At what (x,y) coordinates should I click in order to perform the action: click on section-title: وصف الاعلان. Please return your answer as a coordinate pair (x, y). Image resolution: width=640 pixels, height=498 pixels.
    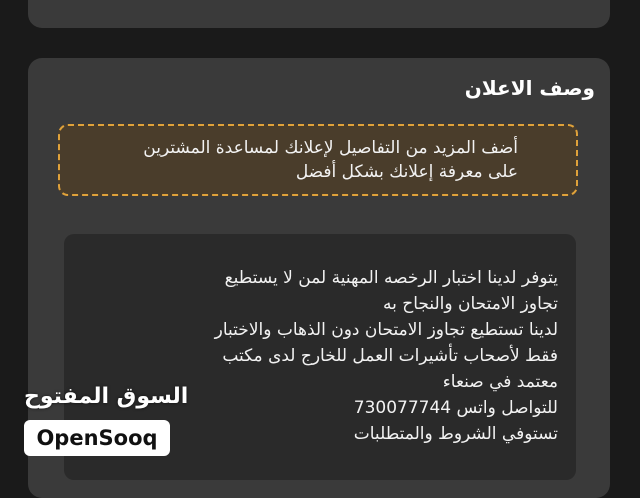
    Looking at the image, I should click on (529, 88).